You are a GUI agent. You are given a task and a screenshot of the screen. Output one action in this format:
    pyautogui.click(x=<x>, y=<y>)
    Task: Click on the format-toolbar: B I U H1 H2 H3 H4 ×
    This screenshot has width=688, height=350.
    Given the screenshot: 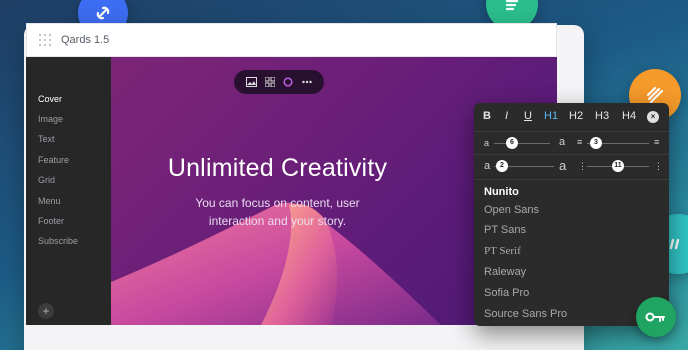 What is the action you would take?
    pyautogui.click(x=571, y=118)
    